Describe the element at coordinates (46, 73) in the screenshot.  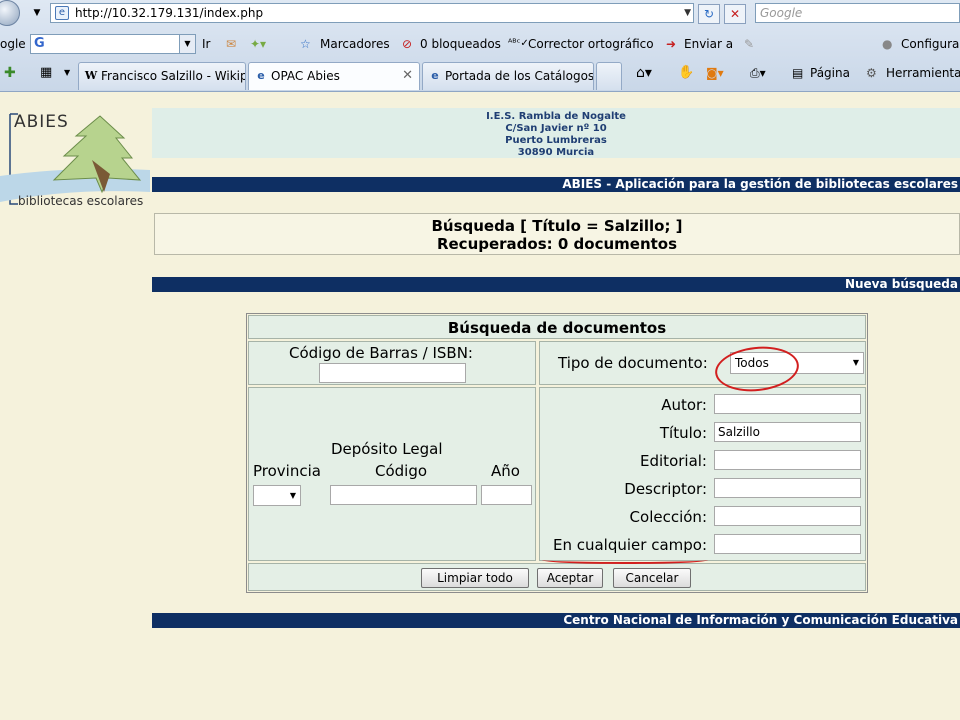
I see `quick-tabs-icon: ▦` at that location.